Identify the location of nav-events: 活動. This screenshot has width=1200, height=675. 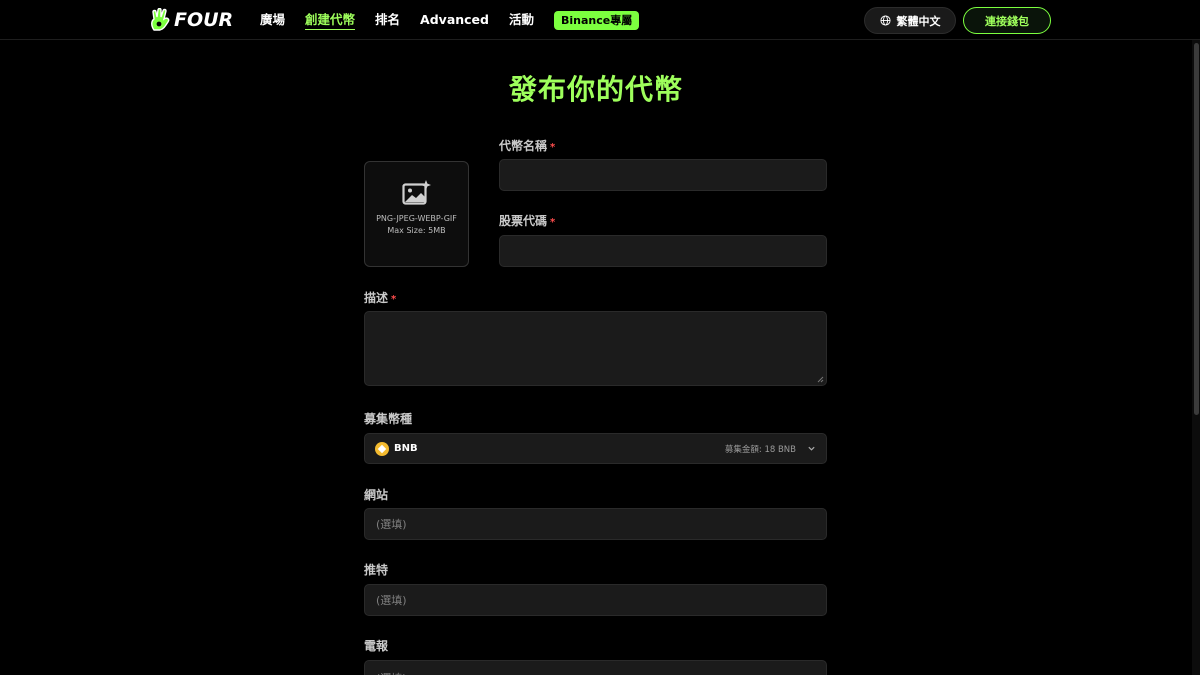
(521, 20).